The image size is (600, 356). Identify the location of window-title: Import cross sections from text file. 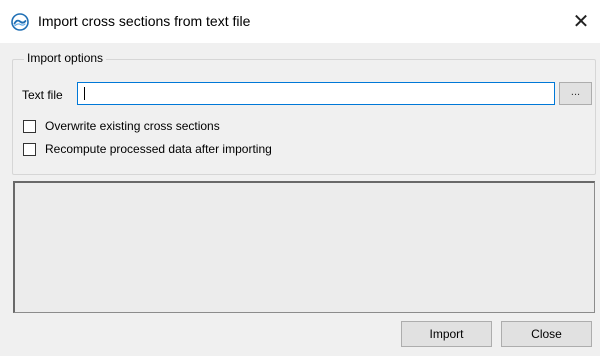
(144, 21).